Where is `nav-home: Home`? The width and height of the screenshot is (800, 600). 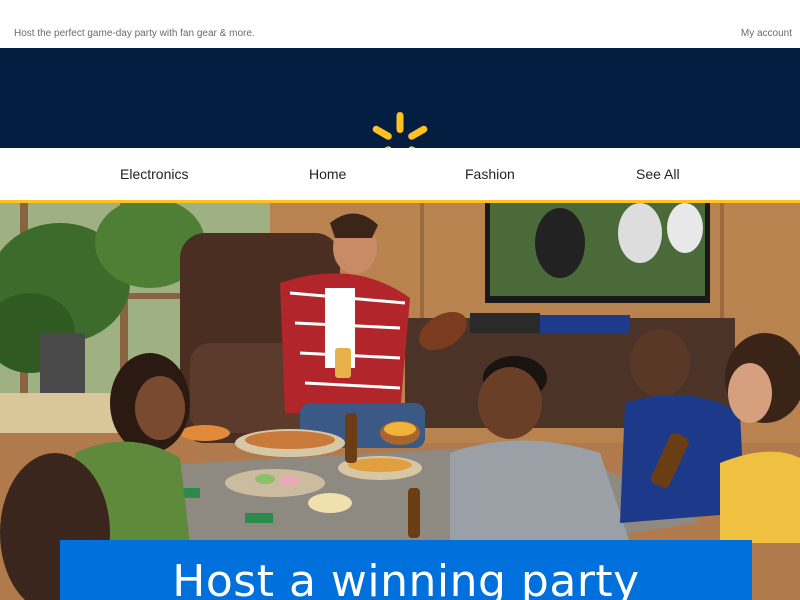
nav-home: Home is located at coordinates (327, 174).